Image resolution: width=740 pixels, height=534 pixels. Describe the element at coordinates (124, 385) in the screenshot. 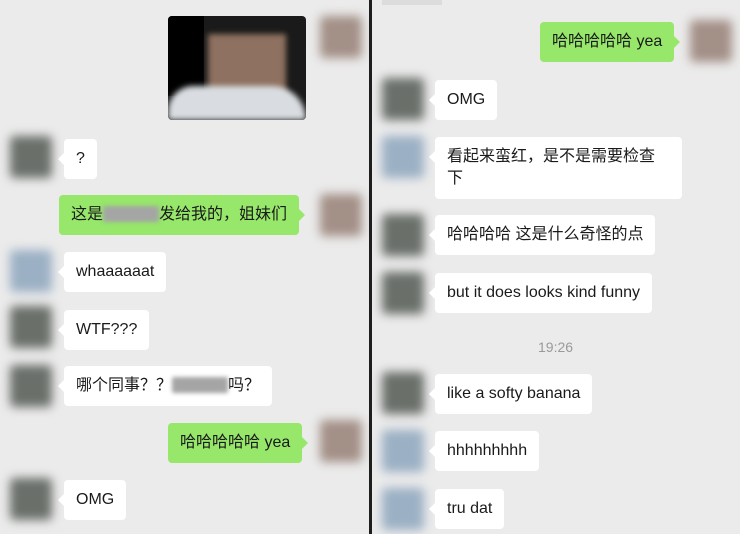

I see `message-text-start: 哪个同事？？` at that location.